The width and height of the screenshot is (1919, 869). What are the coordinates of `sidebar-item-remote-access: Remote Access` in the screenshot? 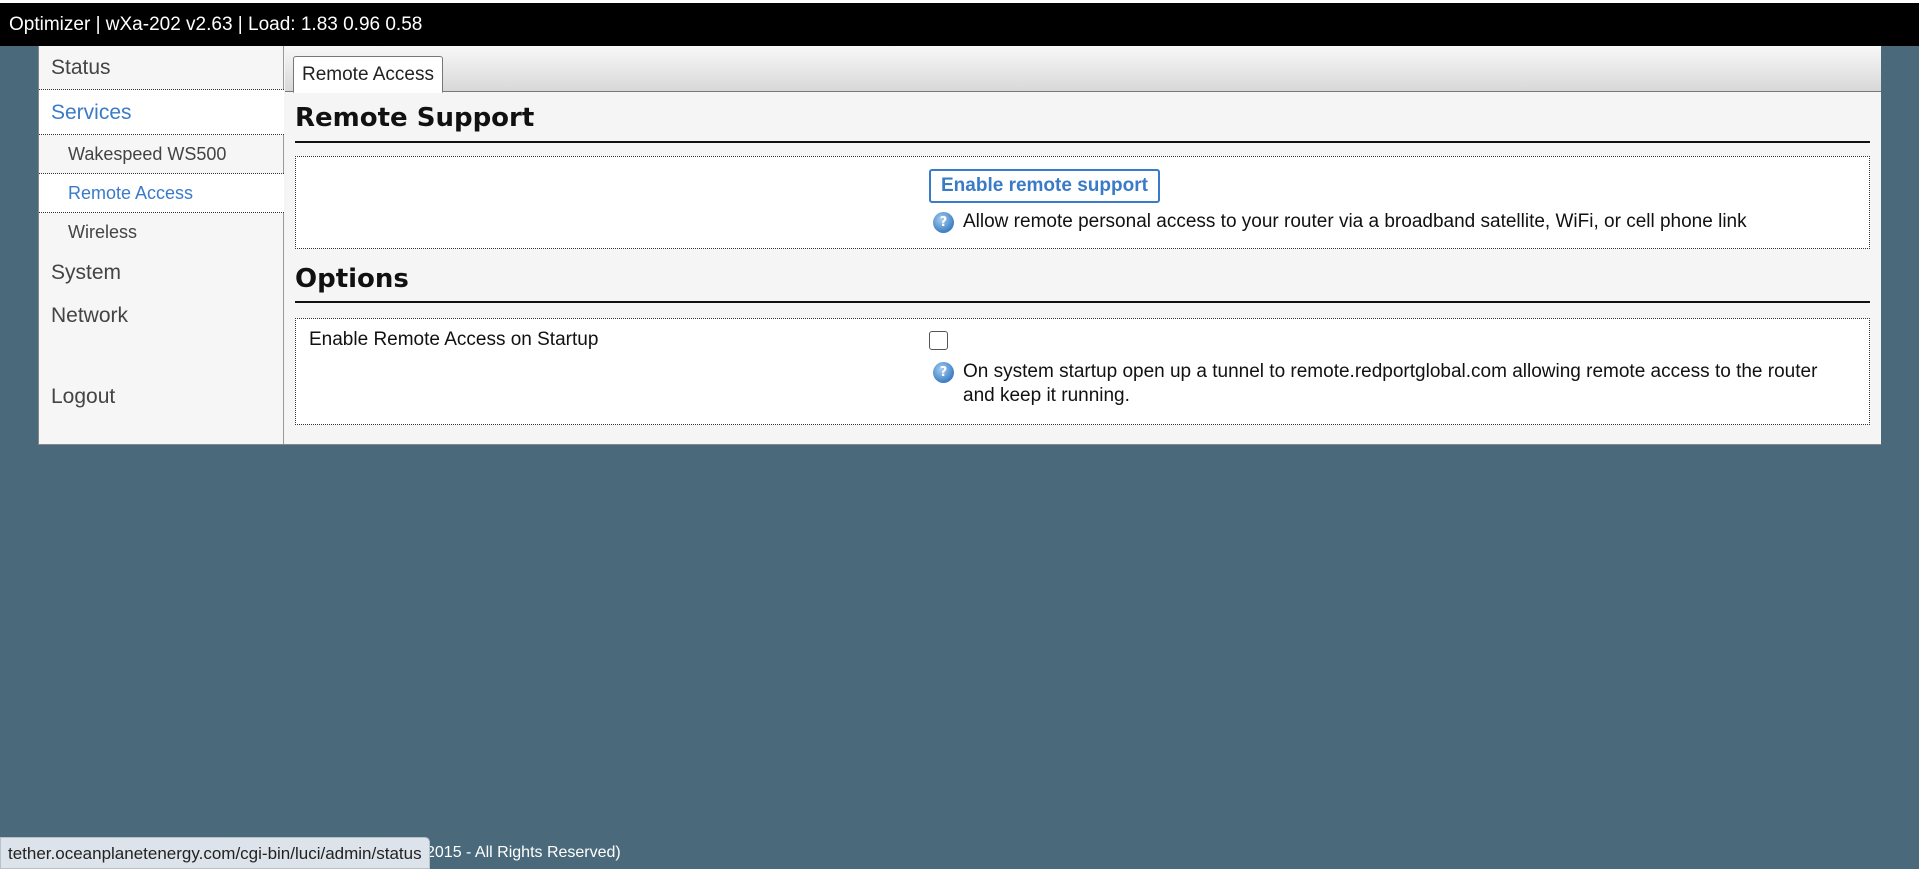 It's located at (161, 193).